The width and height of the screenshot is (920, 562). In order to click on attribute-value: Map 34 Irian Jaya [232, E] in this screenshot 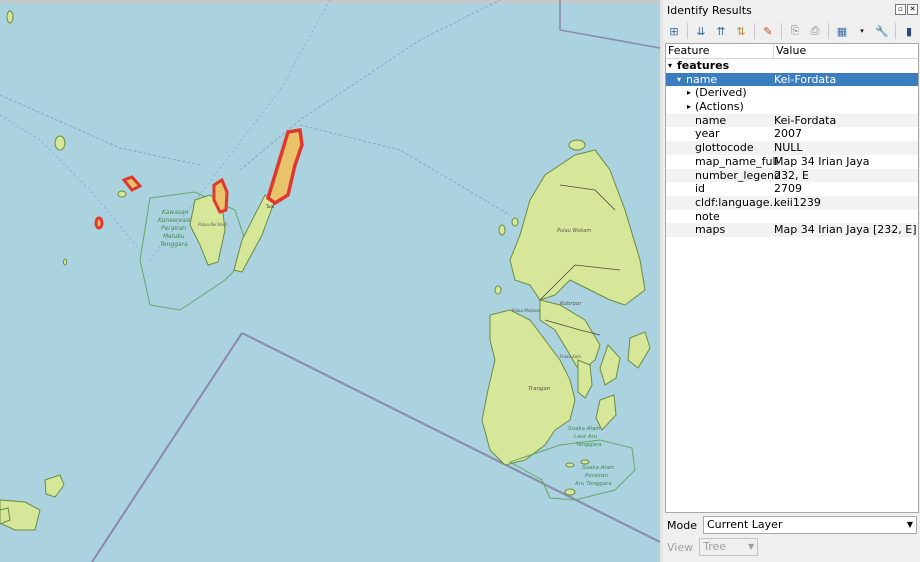, I will do `click(845, 230)`.